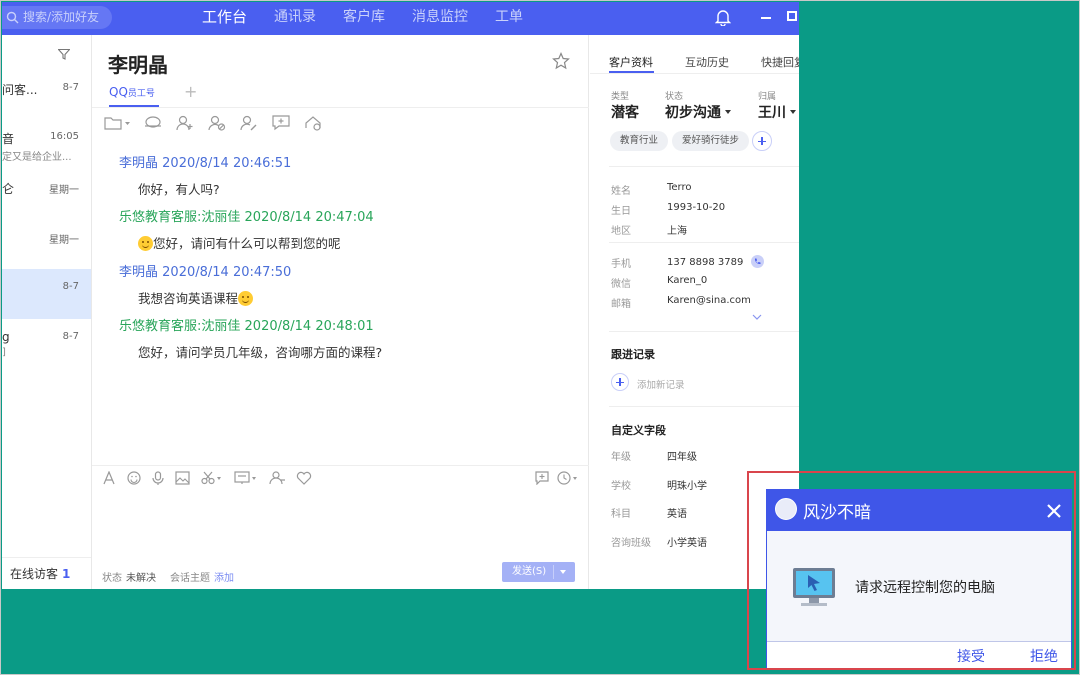 This screenshot has height=675, width=1080. I want to click on custom-label: 学校, so click(621, 486).